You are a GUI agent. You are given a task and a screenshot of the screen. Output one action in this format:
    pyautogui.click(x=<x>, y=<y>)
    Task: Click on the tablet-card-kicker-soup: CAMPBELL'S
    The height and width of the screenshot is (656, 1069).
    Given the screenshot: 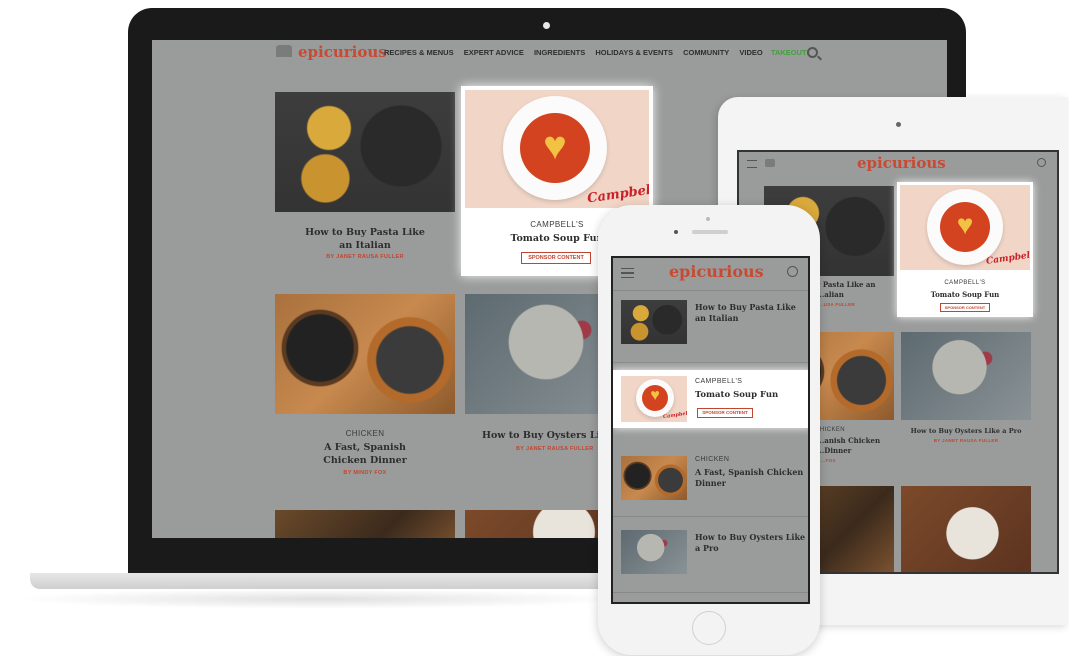 What is the action you would take?
    pyautogui.click(x=965, y=283)
    